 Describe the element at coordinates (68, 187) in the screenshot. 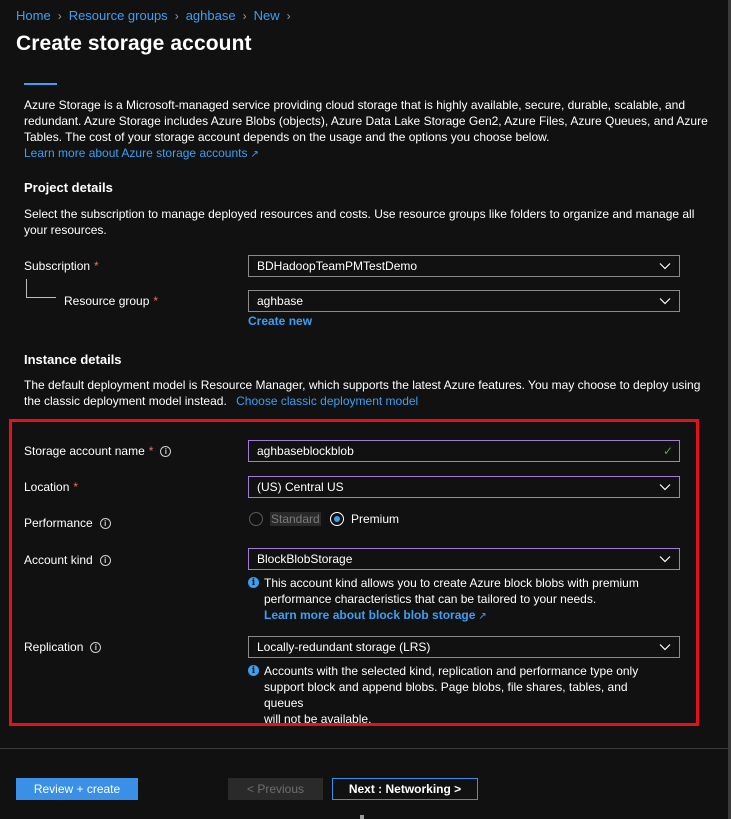

I see `project-details-heading: Project details` at that location.